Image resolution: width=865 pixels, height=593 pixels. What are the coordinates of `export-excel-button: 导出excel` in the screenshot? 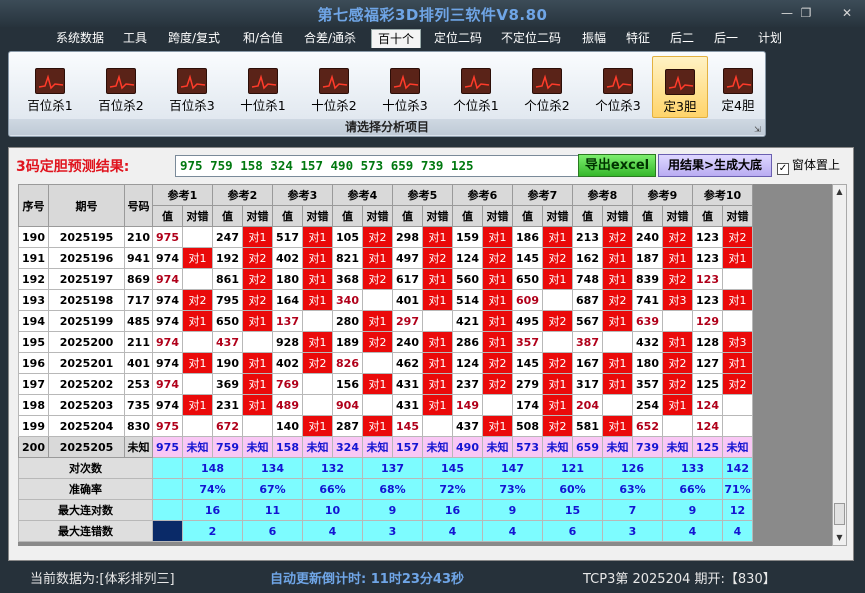 It's located at (617, 165).